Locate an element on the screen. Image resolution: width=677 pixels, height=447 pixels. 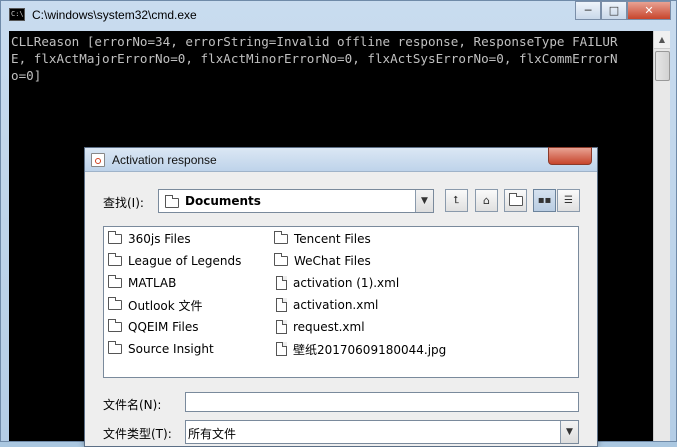
cmd-app-icon: C:\ is located at coordinates (17, 14).